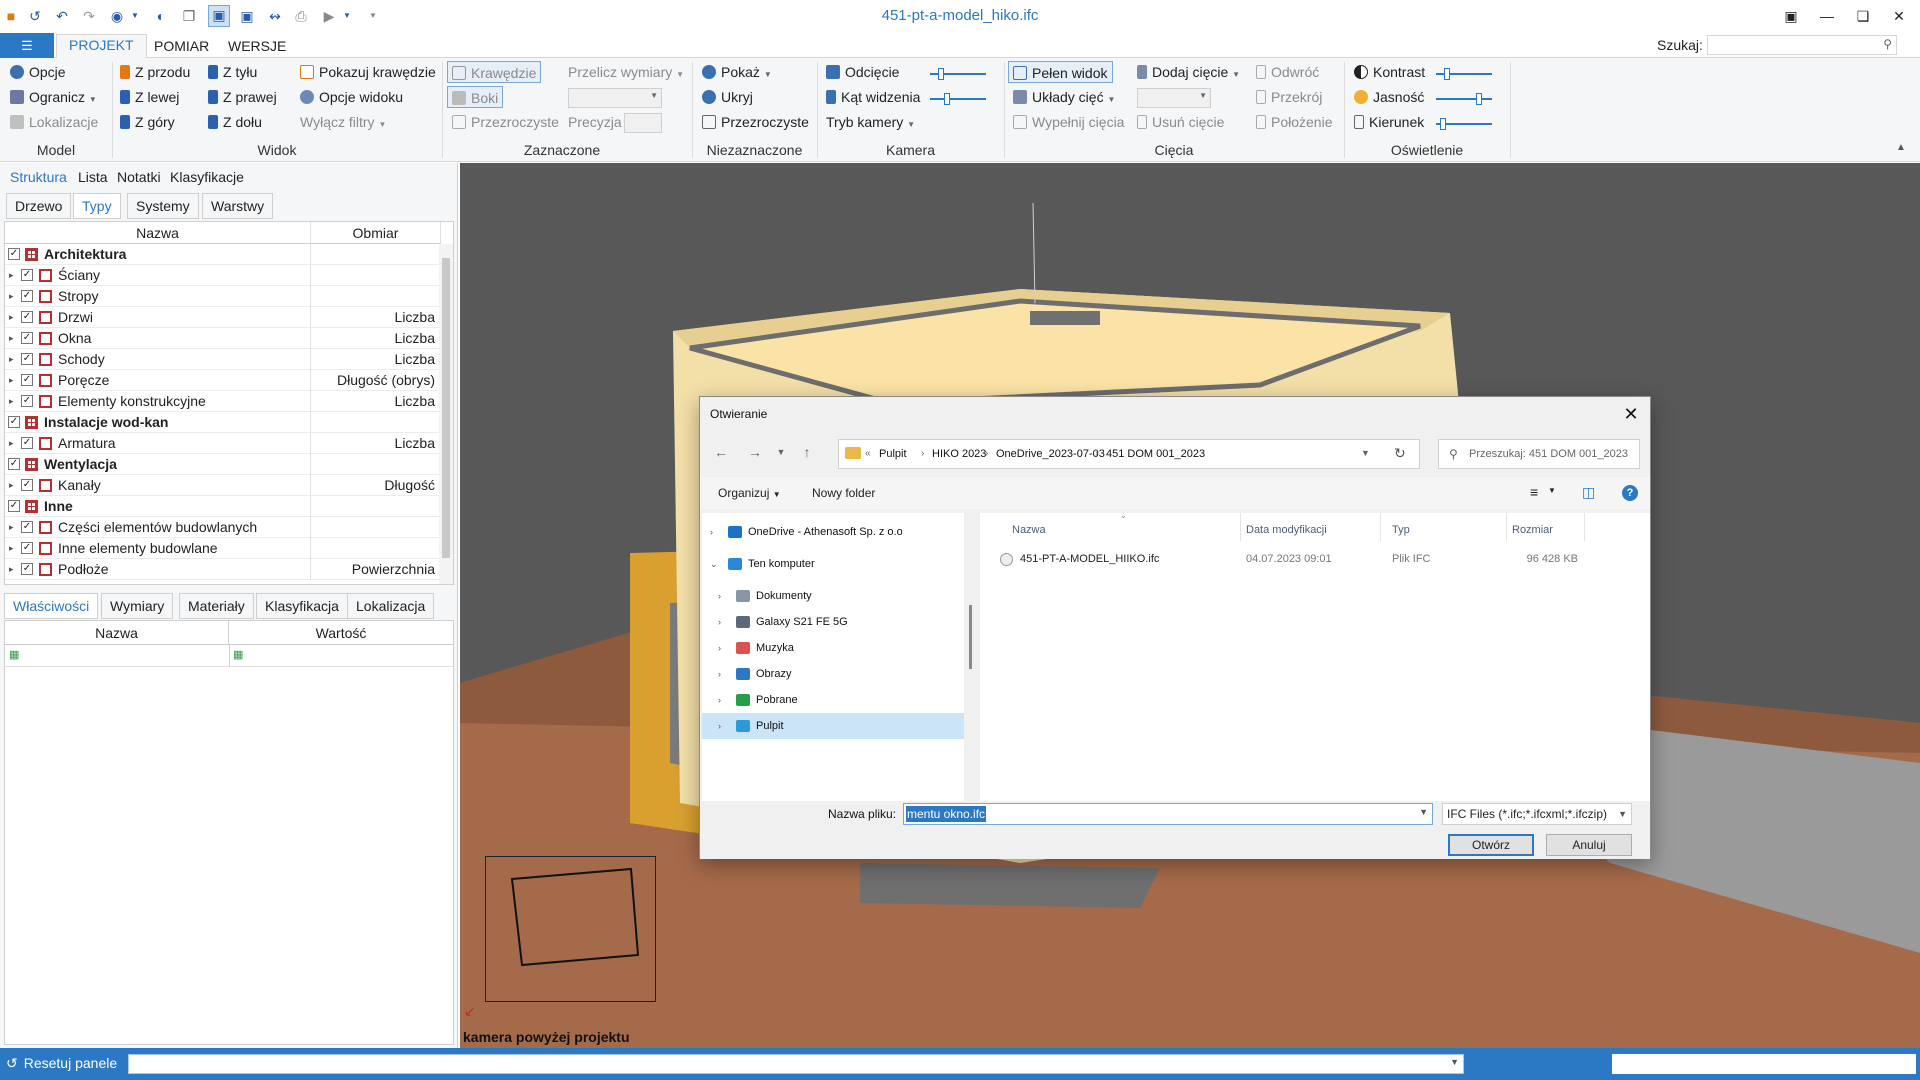 The height and width of the screenshot is (1080, 1920). What do you see at coordinates (833, 532) in the screenshot?
I see `nav-item: › OneDrive - Athenasoft Sp. z o.o` at bounding box center [833, 532].